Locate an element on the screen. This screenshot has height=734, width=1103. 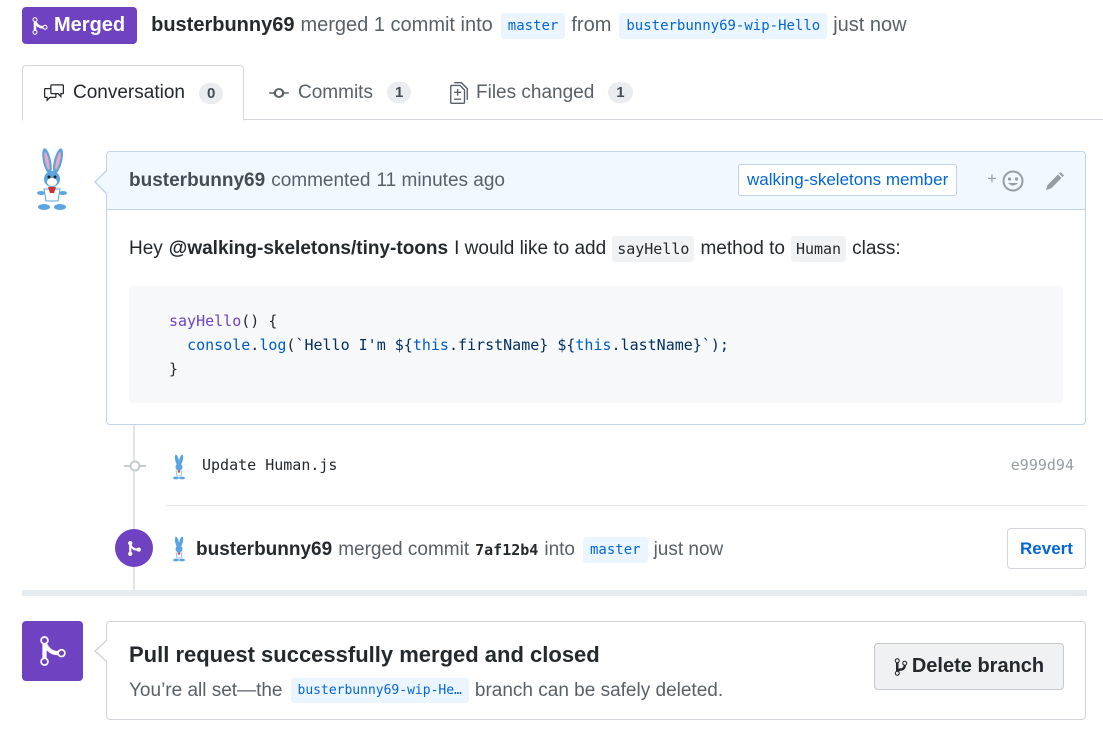
merged-state-badge: Merged is located at coordinates (80, 25).